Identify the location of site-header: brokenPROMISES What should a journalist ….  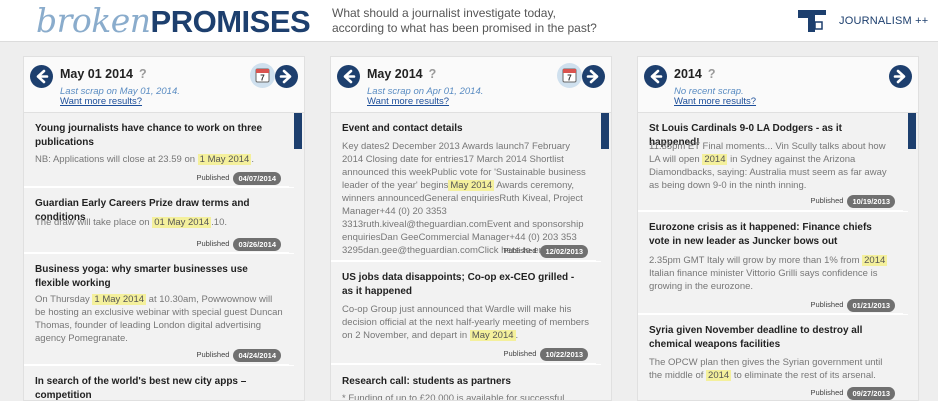
(469, 21).